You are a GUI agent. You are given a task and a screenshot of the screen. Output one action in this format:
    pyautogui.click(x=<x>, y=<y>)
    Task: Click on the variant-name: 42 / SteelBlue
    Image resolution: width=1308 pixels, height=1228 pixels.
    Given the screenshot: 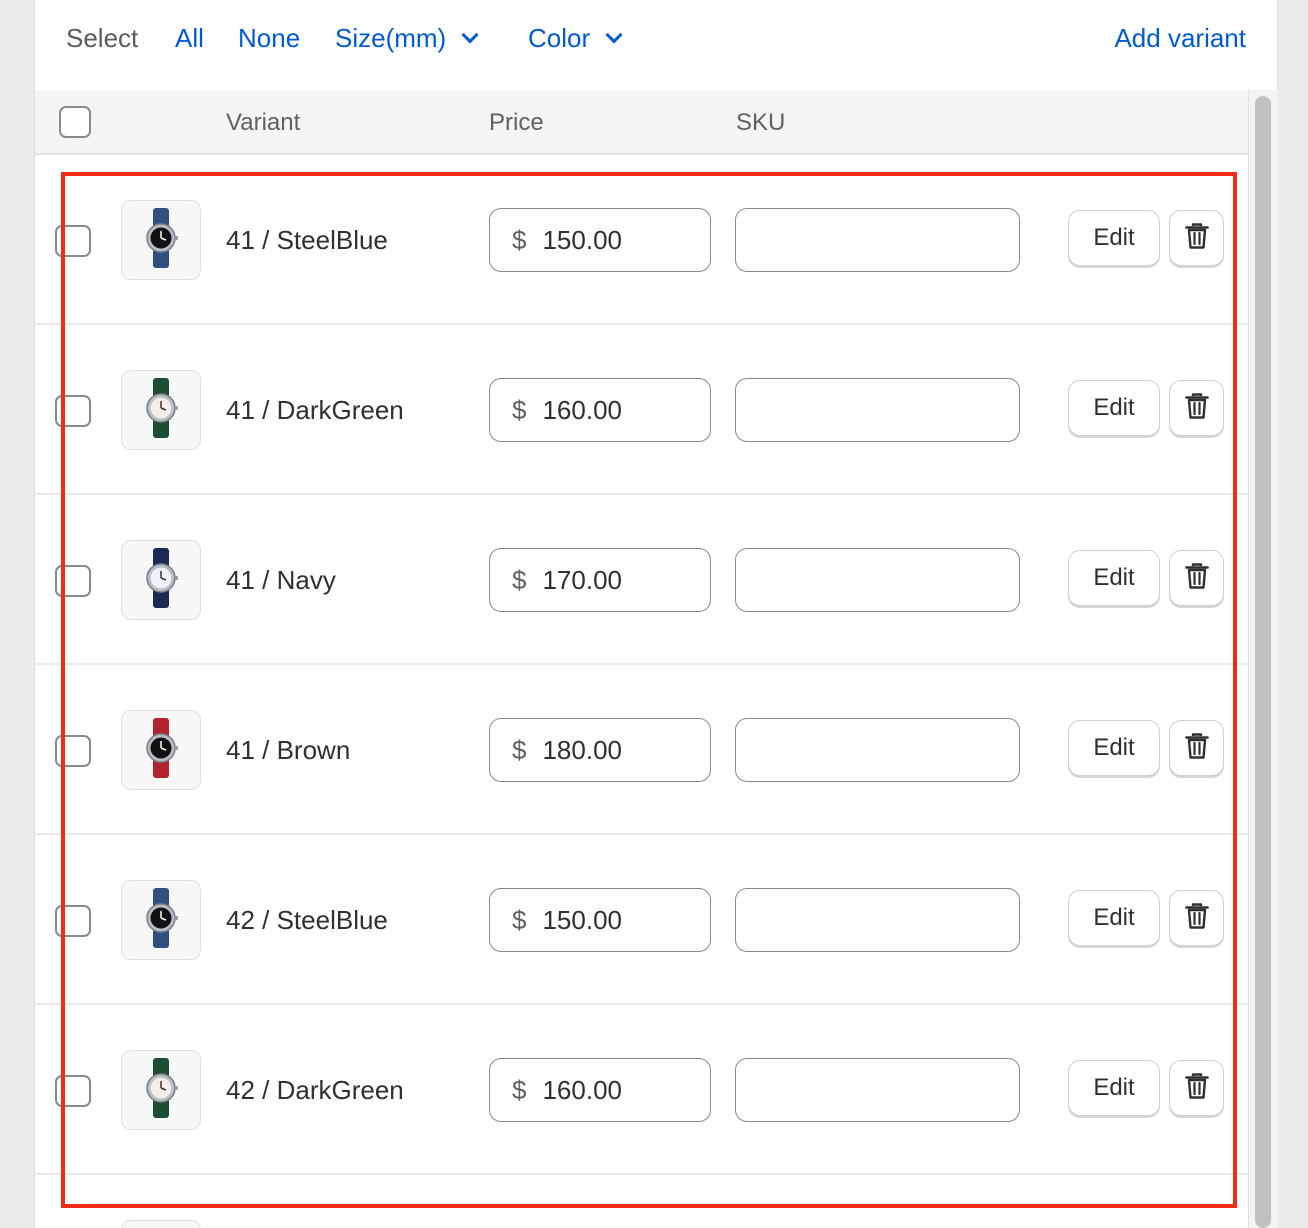 What is the action you would take?
    pyautogui.click(x=307, y=920)
    